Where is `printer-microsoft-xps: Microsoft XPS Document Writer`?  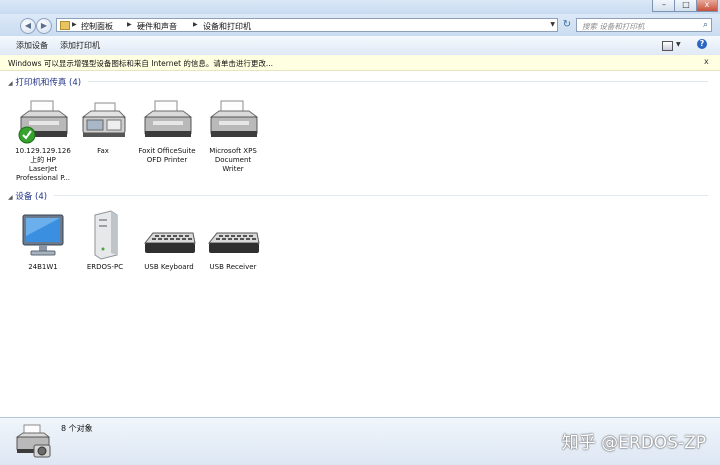 printer-microsoft-xps: Microsoft XPS Document Writer is located at coordinates (233, 135).